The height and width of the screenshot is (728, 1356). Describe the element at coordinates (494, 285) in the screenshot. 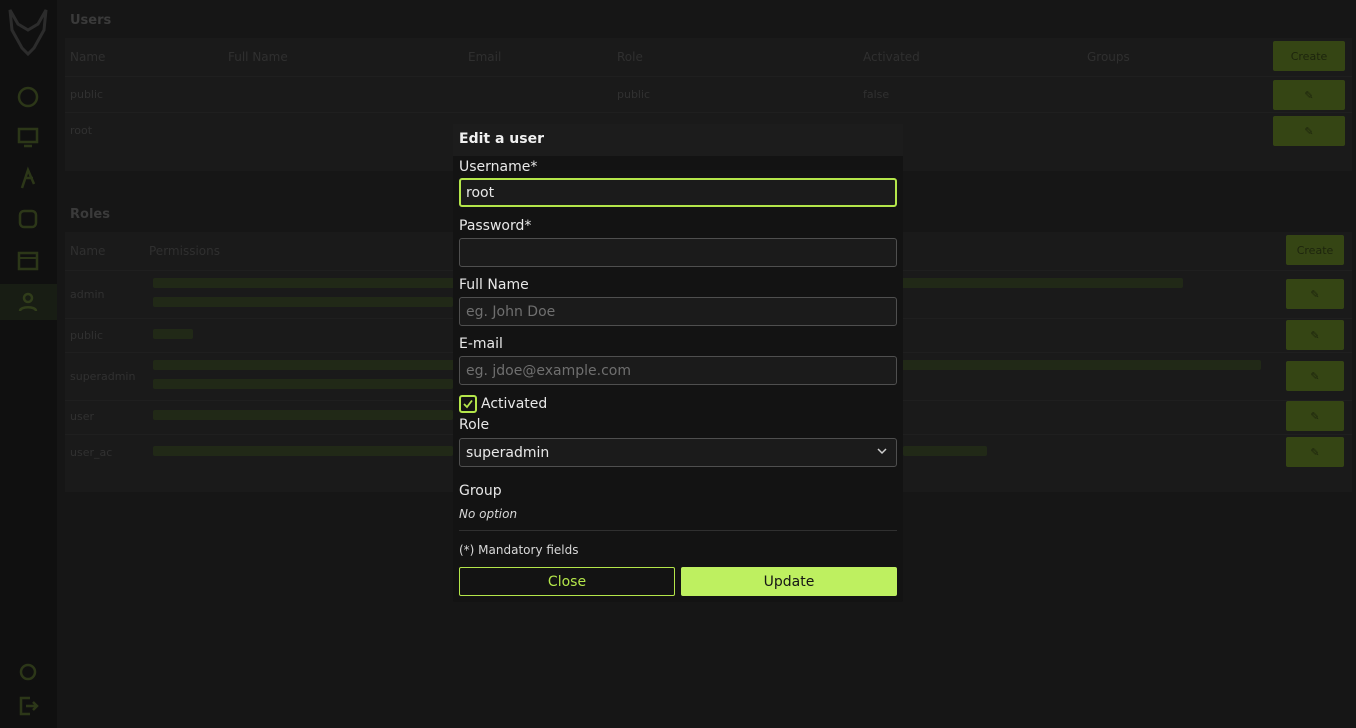

I see `fullname-label: Full Name` at that location.